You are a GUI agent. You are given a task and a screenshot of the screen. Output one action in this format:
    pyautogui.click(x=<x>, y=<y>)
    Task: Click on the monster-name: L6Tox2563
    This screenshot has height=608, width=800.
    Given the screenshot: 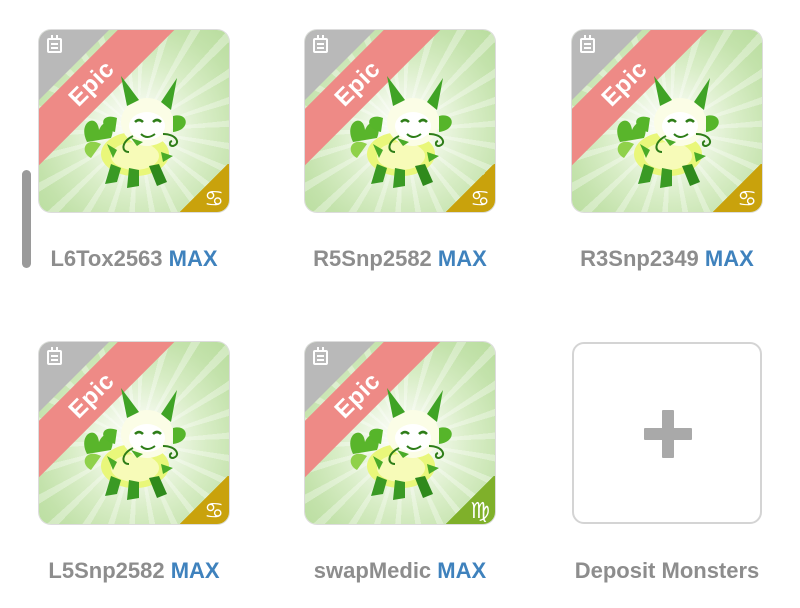 What is the action you would take?
    pyautogui.click(x=106, y=258)
    